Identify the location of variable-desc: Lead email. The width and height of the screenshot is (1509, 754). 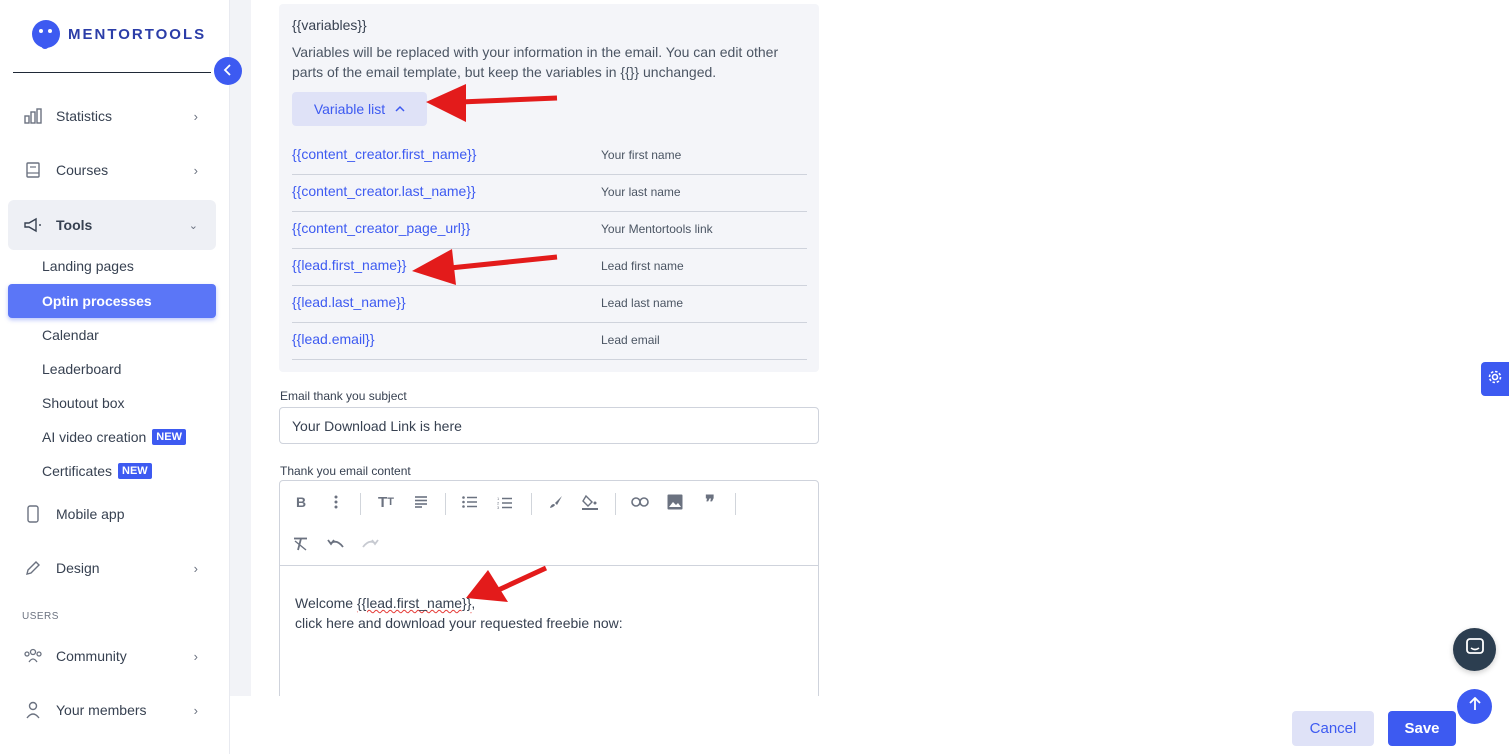
(630, 340).